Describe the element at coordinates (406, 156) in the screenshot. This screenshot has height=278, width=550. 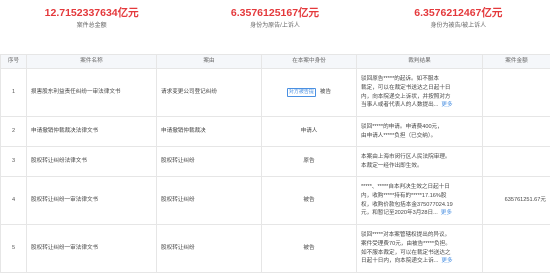
I see `result-line: 本案由上海市闵行区人民法院审理。` at that location.